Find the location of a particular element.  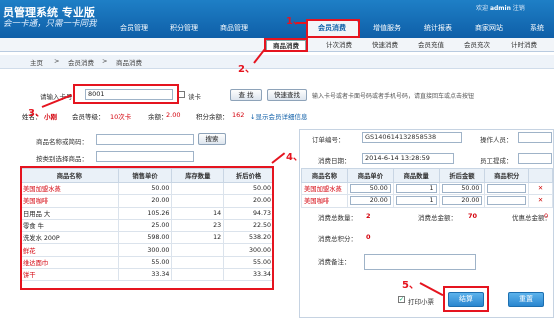

remark-input is located at coordinates (420, 262).